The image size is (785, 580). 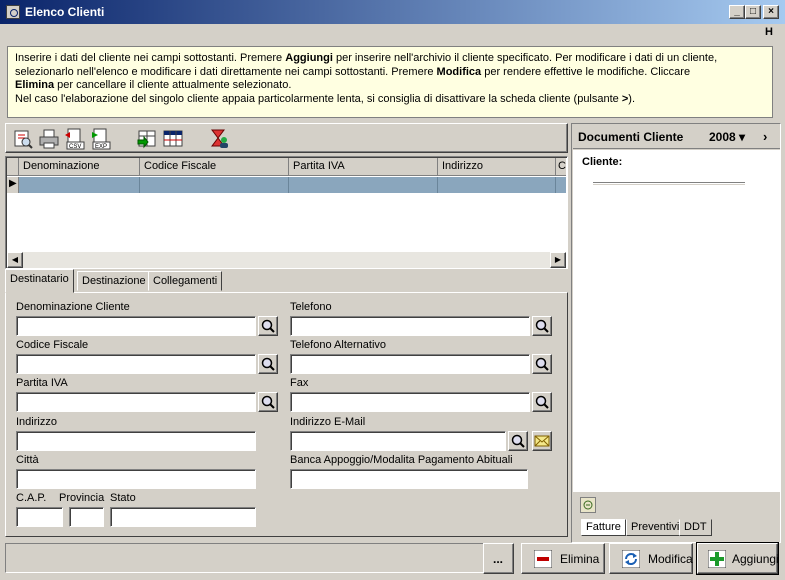 I want to click on telefono-alternativo-field, so click(x=410, y=364).